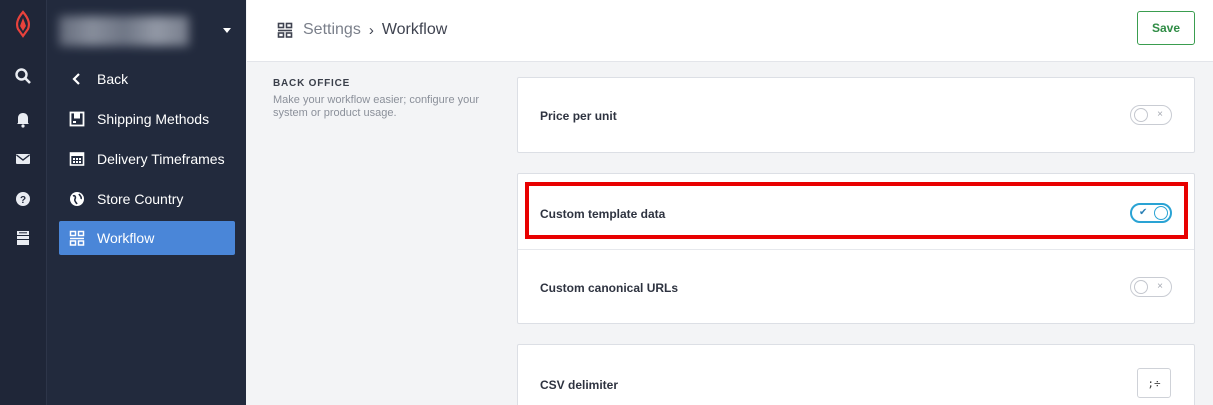 The width and height of the screenshot is (1213, 405). I want to click on store-name-redacted, so click(124, 31).